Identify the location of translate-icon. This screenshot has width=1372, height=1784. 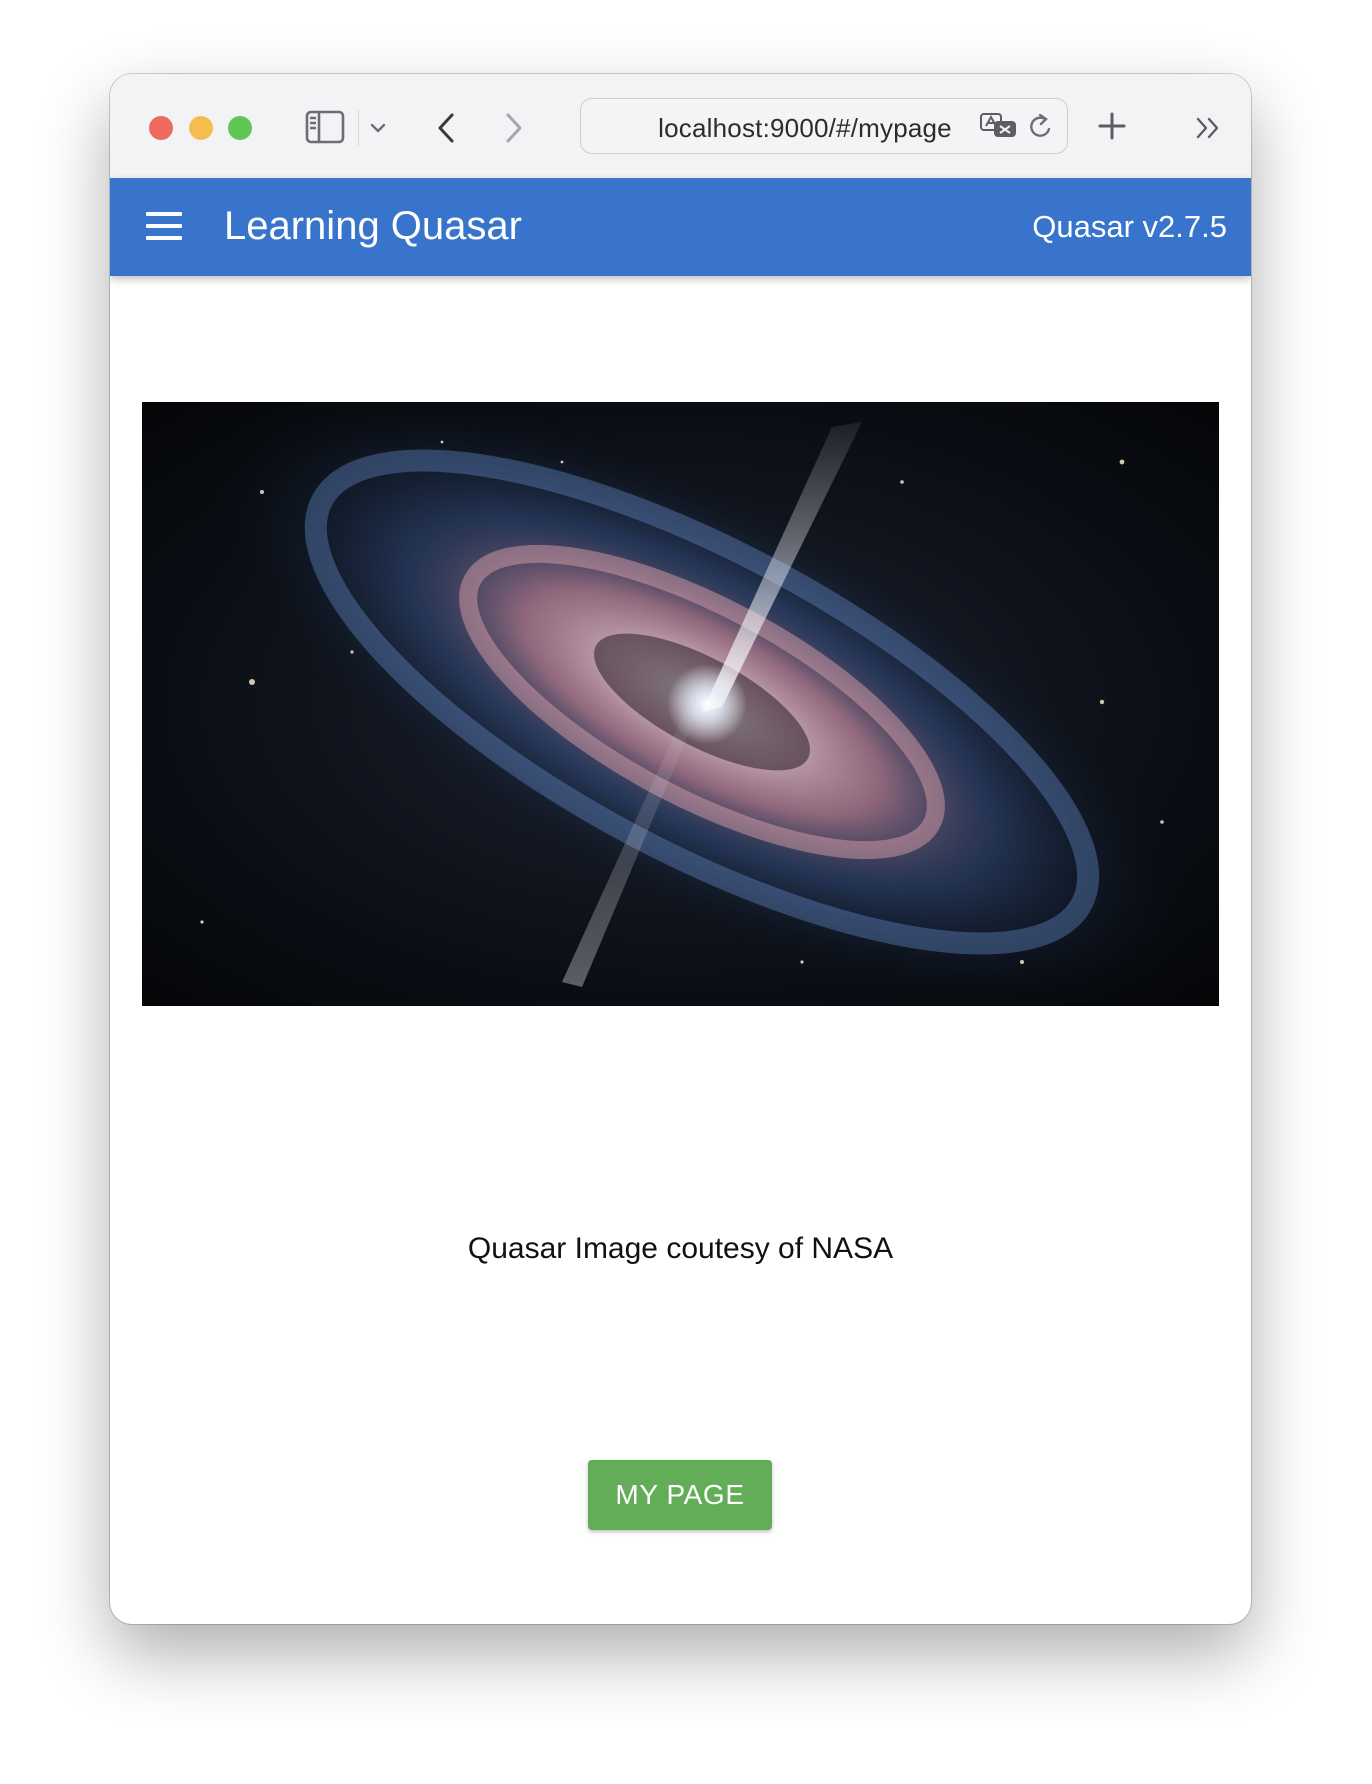
(999, 126).